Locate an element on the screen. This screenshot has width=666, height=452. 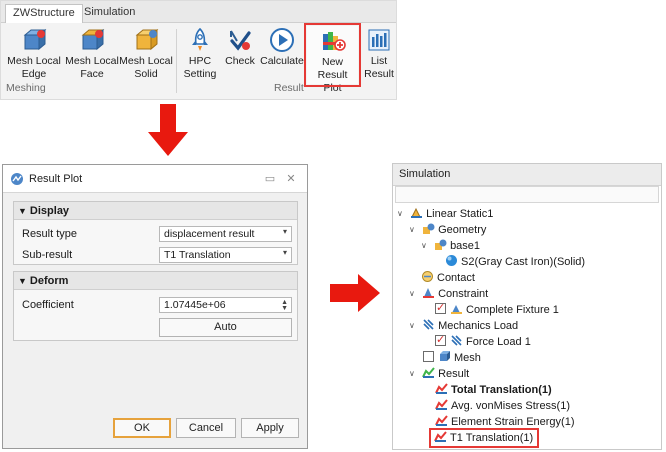
mesh-local-edge-button: Mesh Local Edge is located at coordinates (34, 54).